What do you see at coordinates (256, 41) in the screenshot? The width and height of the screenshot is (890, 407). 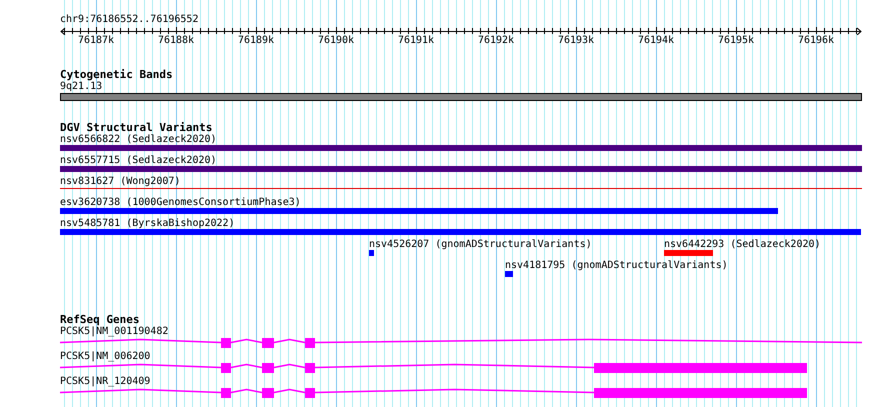 I see `tick-label: 76189k` at bounding box center [256, 41].